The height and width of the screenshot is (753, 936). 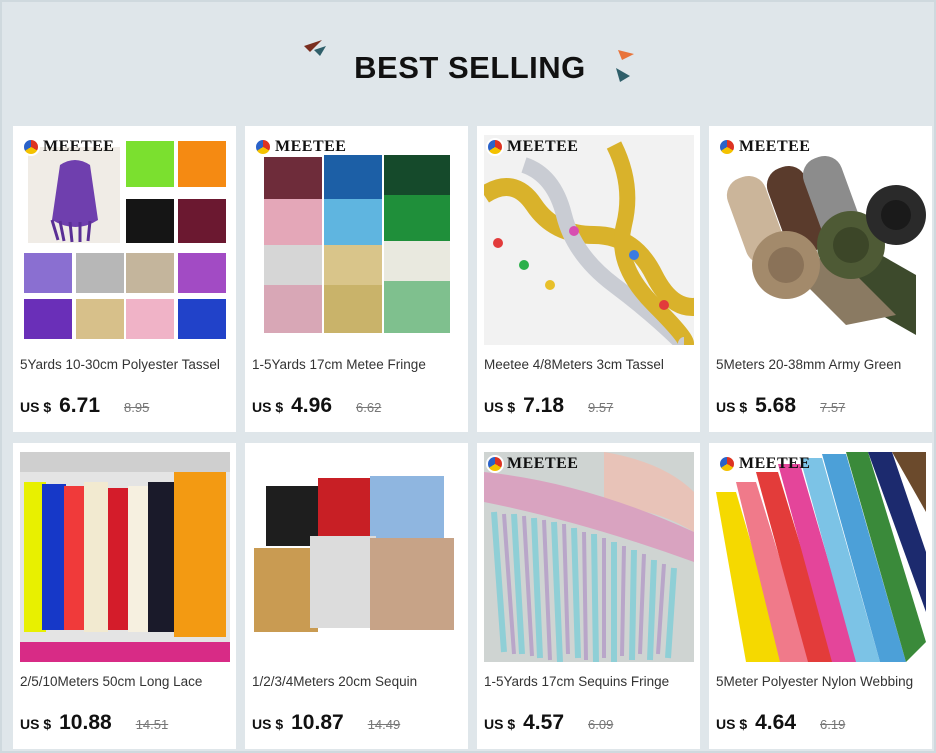 What do you see at coordinates (822, 364) in the screenshot?
I see `product-title: 5Meters 20-38mm Army Green` at bounding box center [822, 364].